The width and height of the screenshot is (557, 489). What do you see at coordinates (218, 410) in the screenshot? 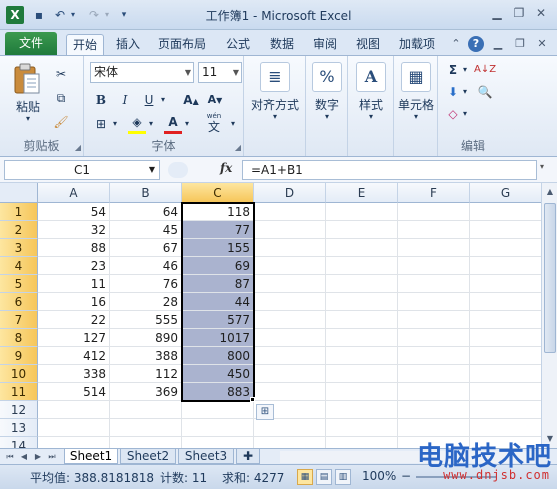
I see `cell-c12` at bounding box center [218, 410].